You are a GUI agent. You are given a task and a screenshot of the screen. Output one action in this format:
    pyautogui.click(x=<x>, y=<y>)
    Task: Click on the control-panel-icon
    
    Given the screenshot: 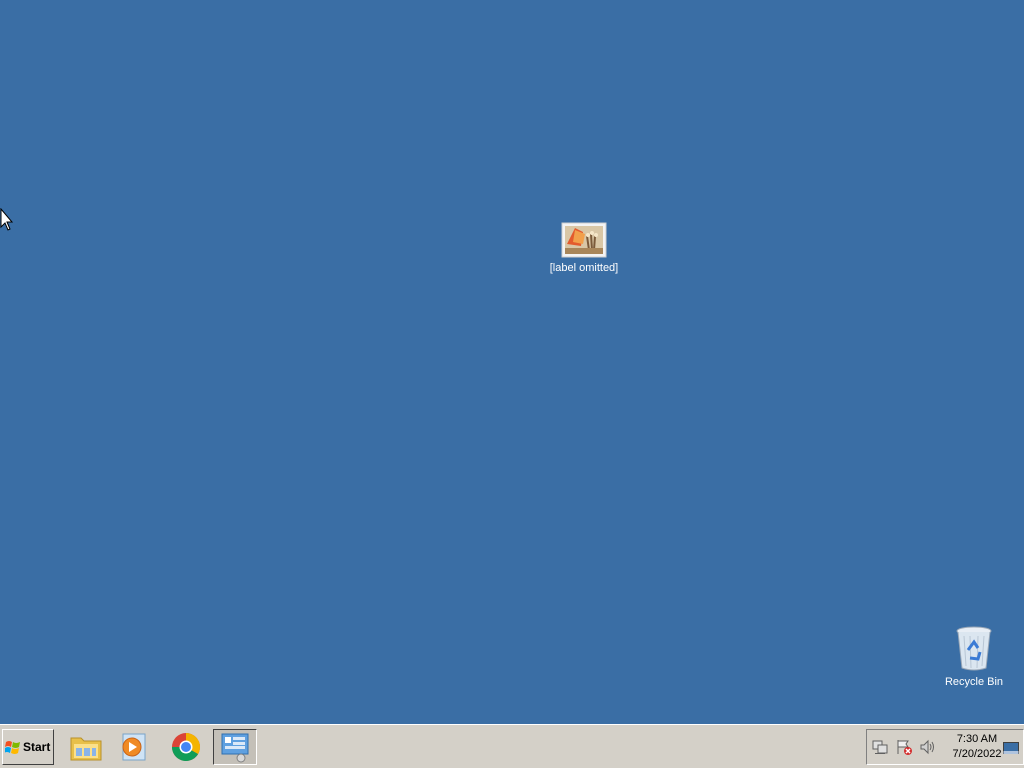 What is the action you would take?
    pyautogui.click(x=235, y=748)
    